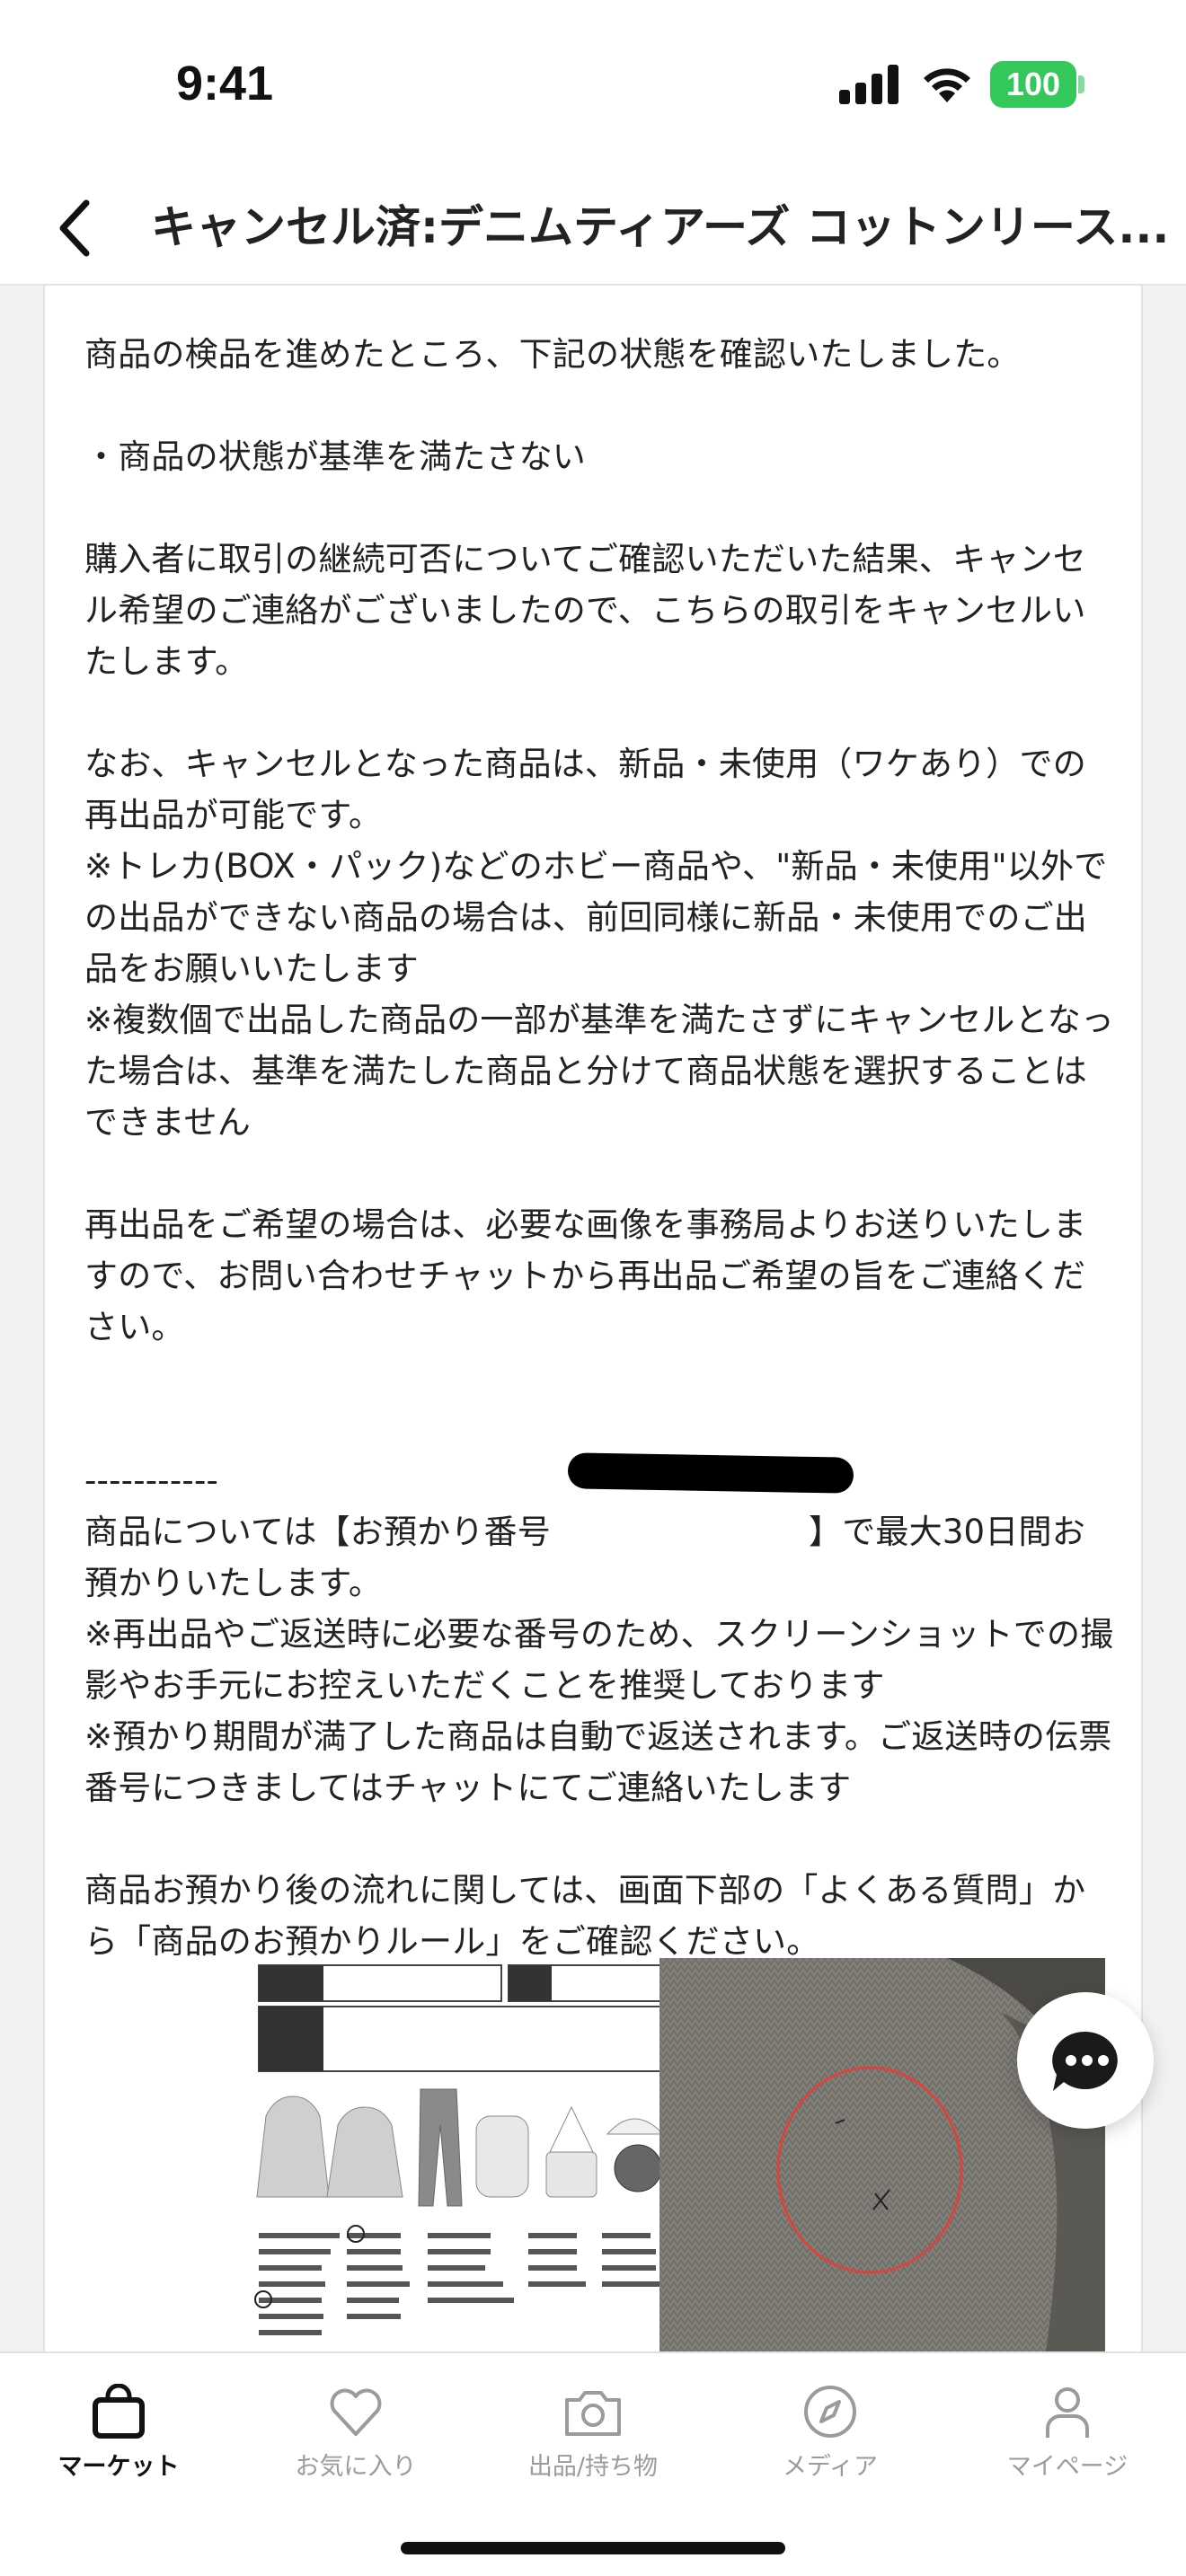 The image size is (1186, 2576). Describe the element at coordinates (830, 2412) in the screenshot. I see `compass-icon` at that location.